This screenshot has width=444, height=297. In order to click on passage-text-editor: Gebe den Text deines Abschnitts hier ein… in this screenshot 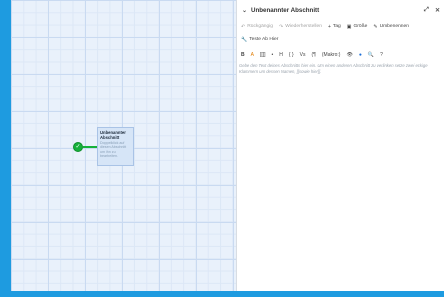, I will do `click(340, 68)`.